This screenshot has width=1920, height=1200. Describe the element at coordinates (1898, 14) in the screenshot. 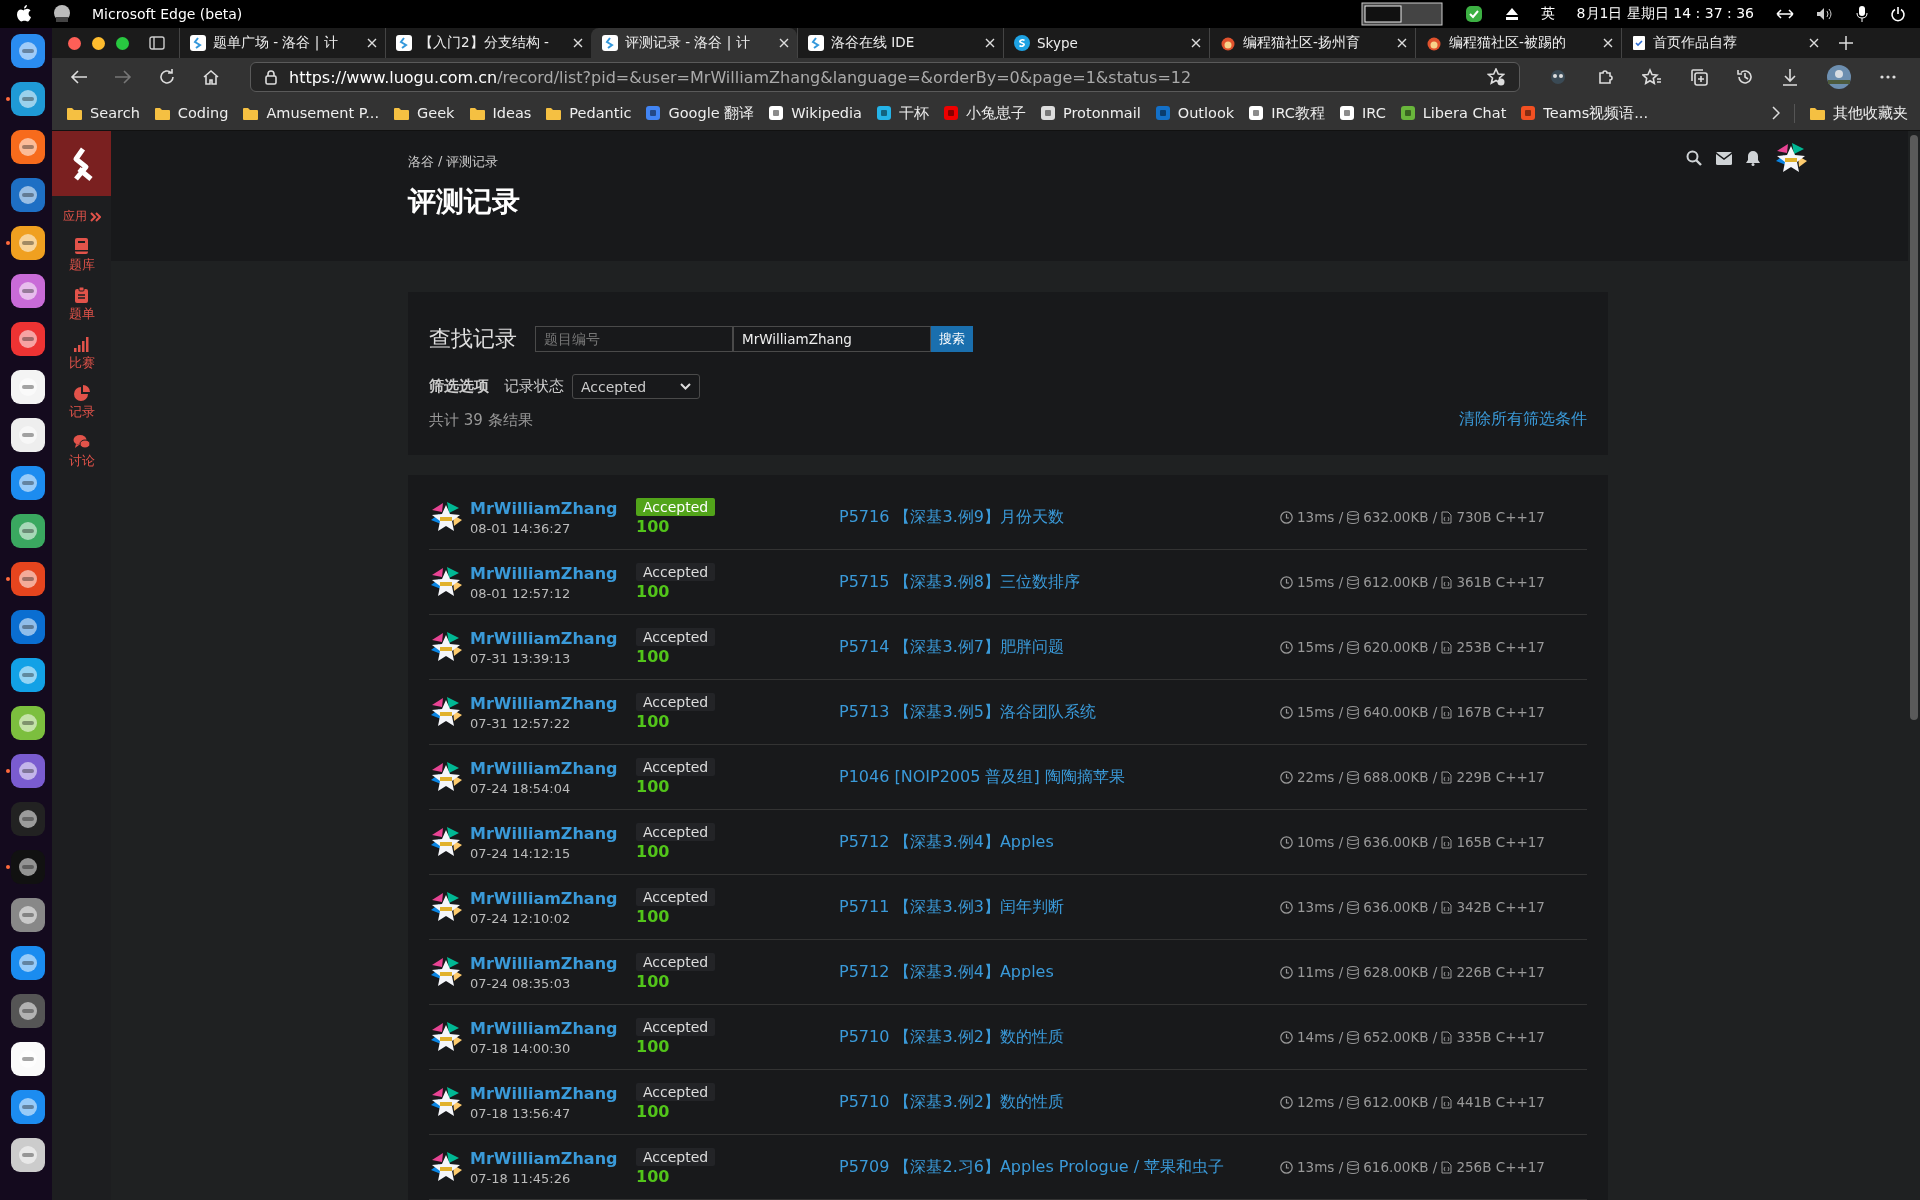

I see `power-icon` at that location.